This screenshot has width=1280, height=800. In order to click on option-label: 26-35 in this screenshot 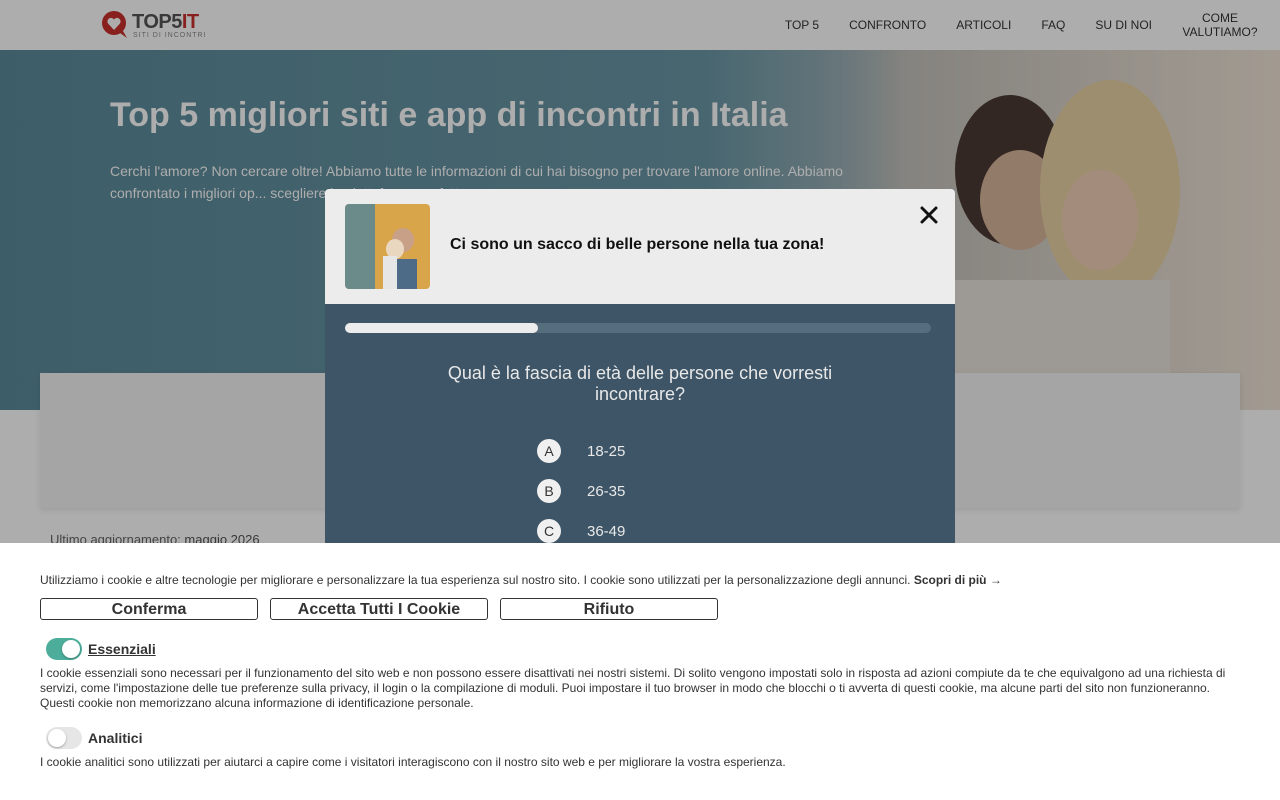, I will do `click(606, 491)`.